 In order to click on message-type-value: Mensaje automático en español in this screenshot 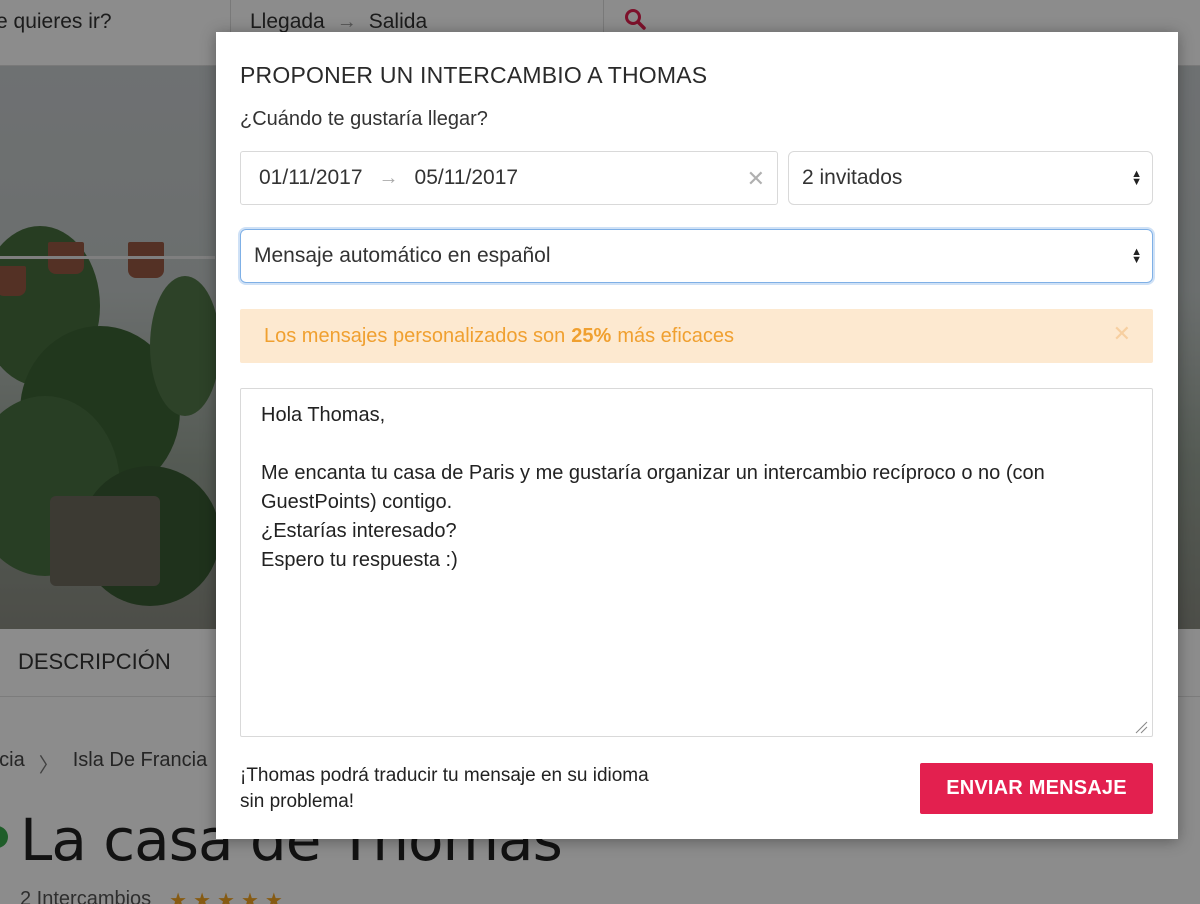, I will do `click(402, 255)`.